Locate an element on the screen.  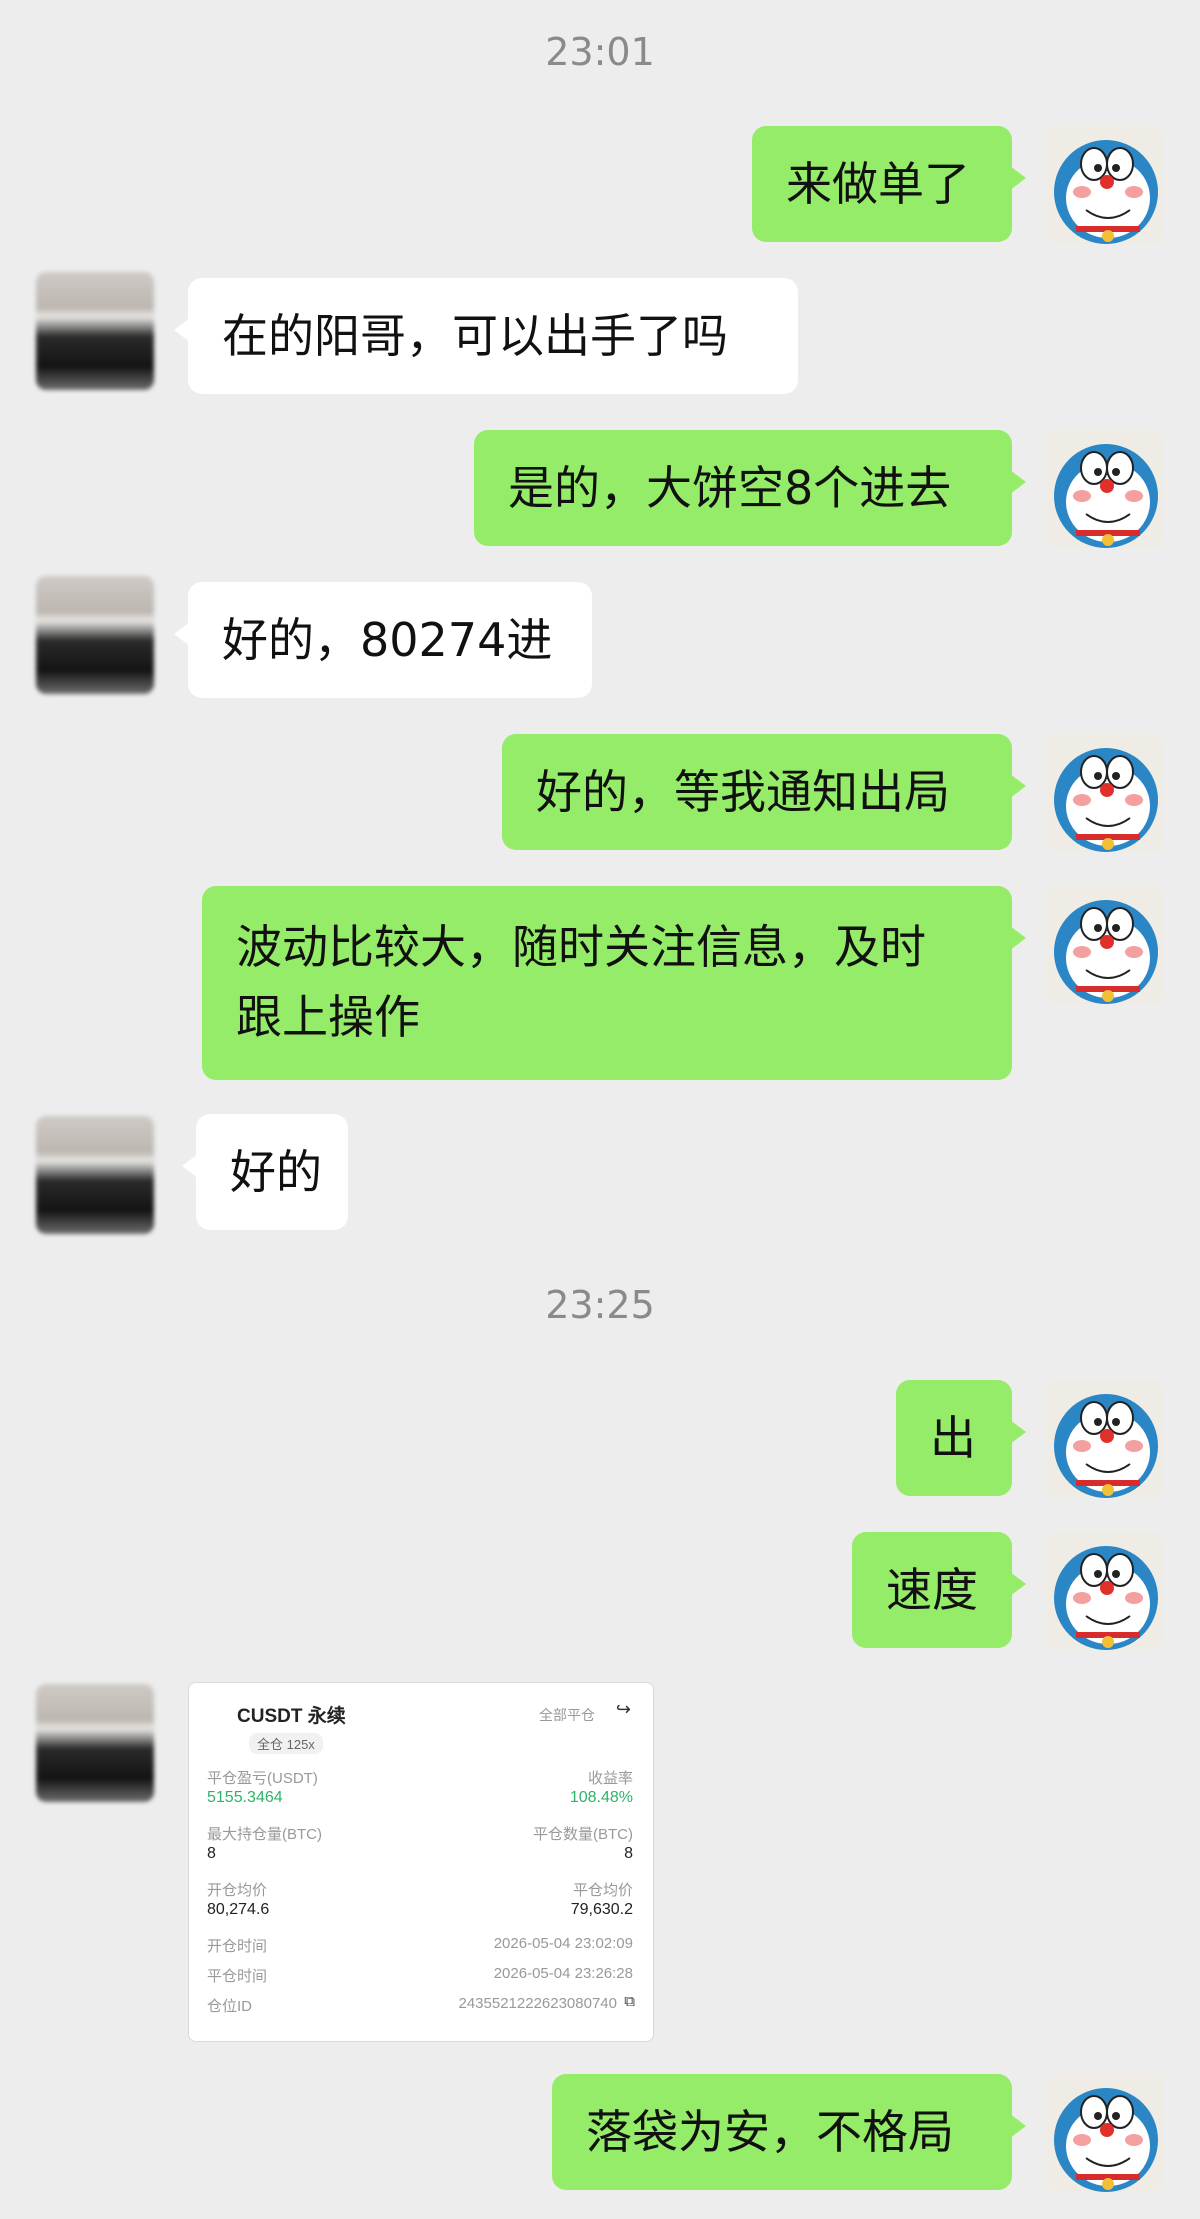
open-avg-label: 开仓均价 is located at coordinates (237, 1890).